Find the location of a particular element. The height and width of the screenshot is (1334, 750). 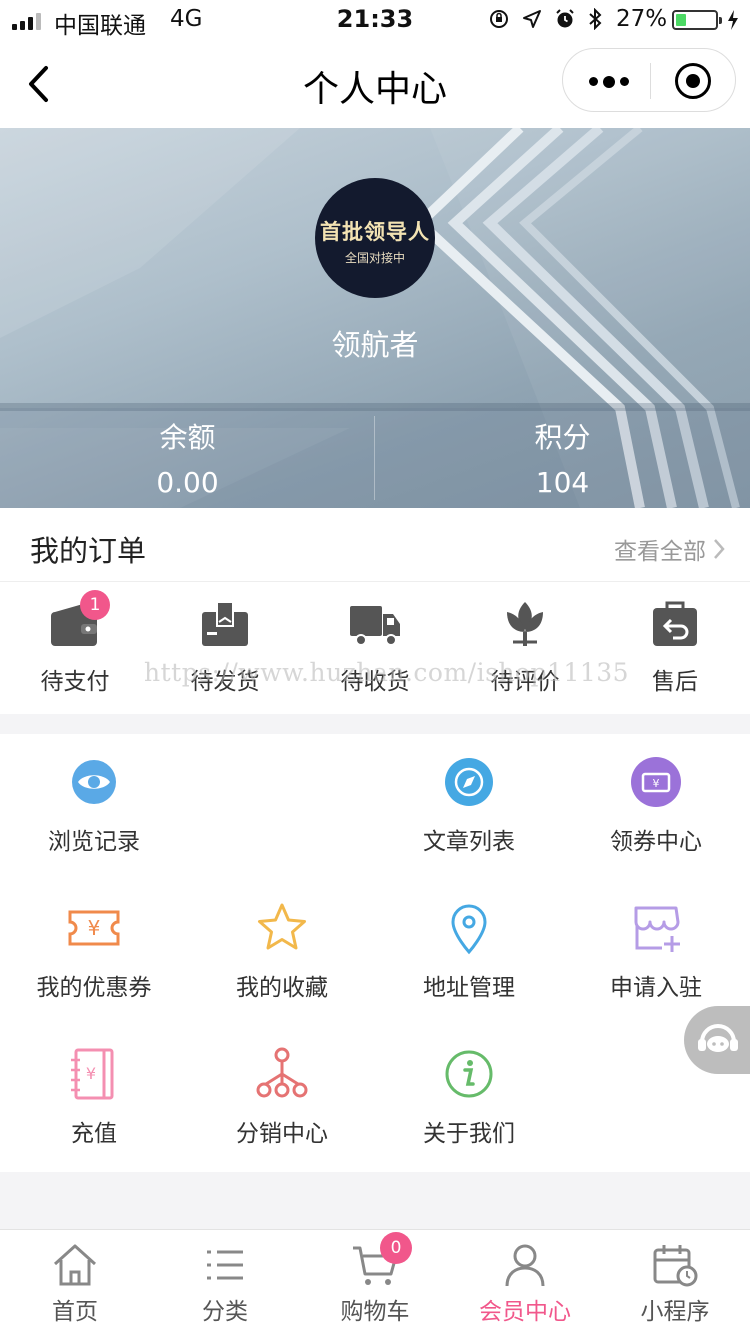

service-label: 领券中心 is located at coordinates (656, 842).